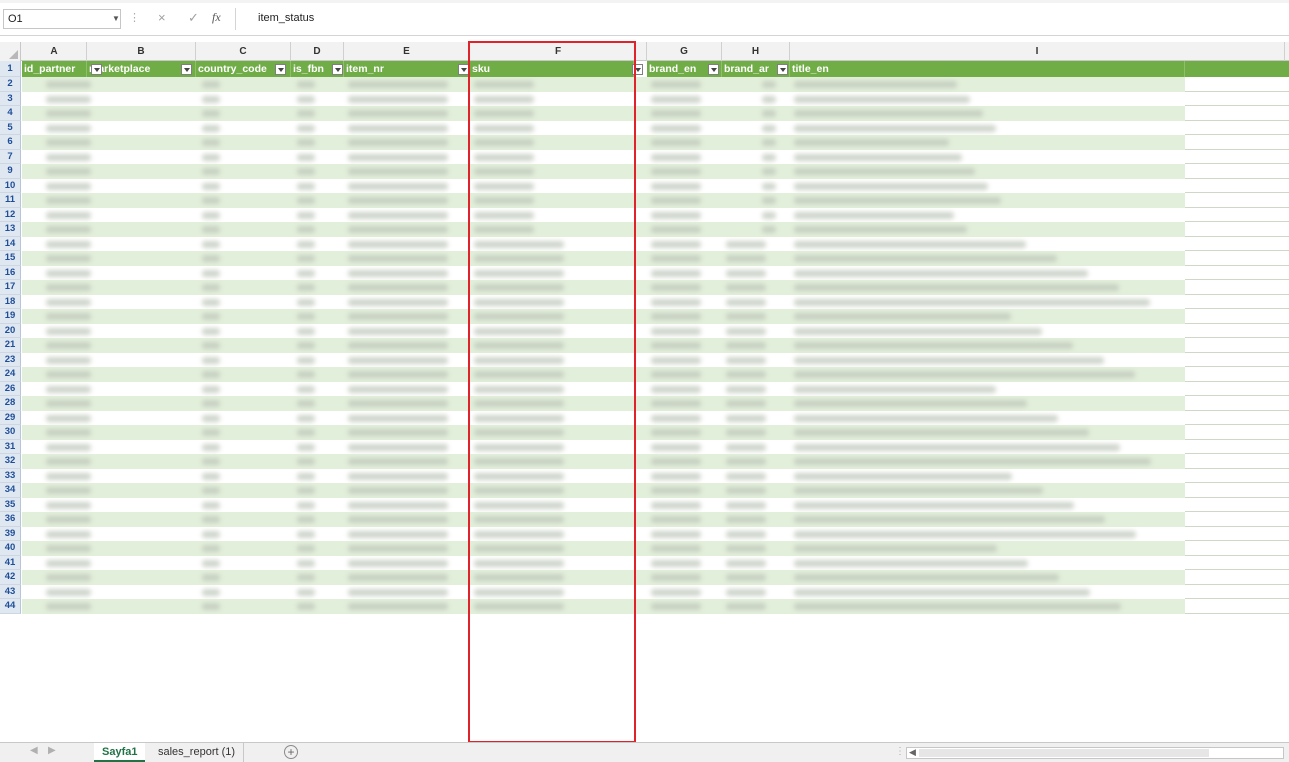 This screenshot has height=762, width=1289. Describe the element at coordinates (10, 591) in the screenshot. I see `row-number: 43` at that location.